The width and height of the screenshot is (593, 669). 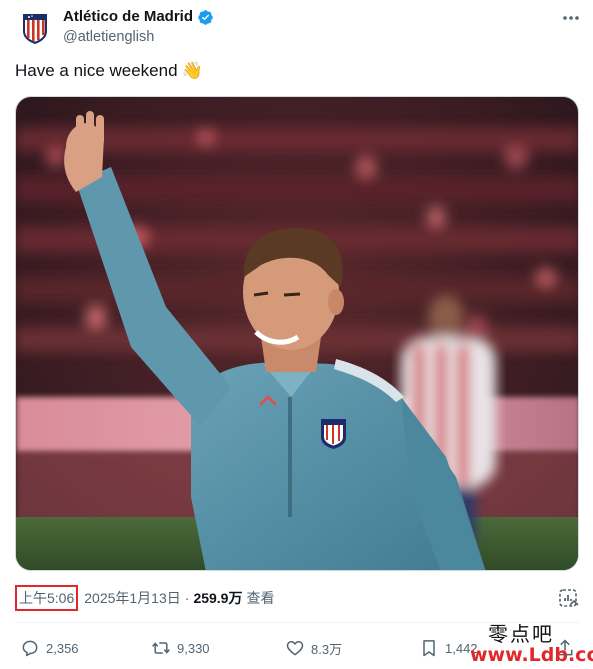 I want to click on more-horizontal-icon, so click(x=571, y=18).